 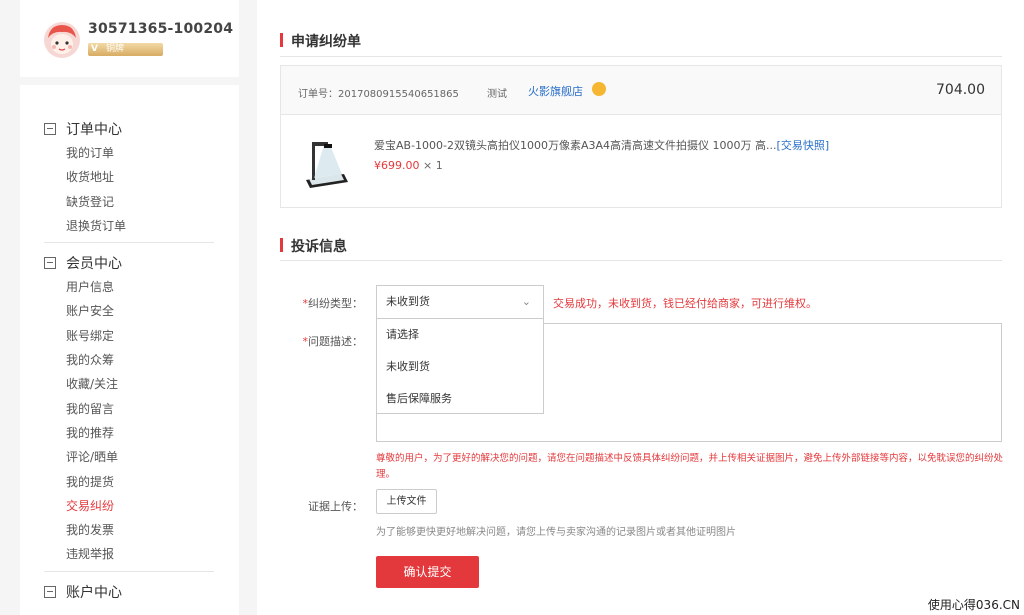 I want to click on sidebar-item-favorites: 收藏/关注, so click(x=141, y=384).